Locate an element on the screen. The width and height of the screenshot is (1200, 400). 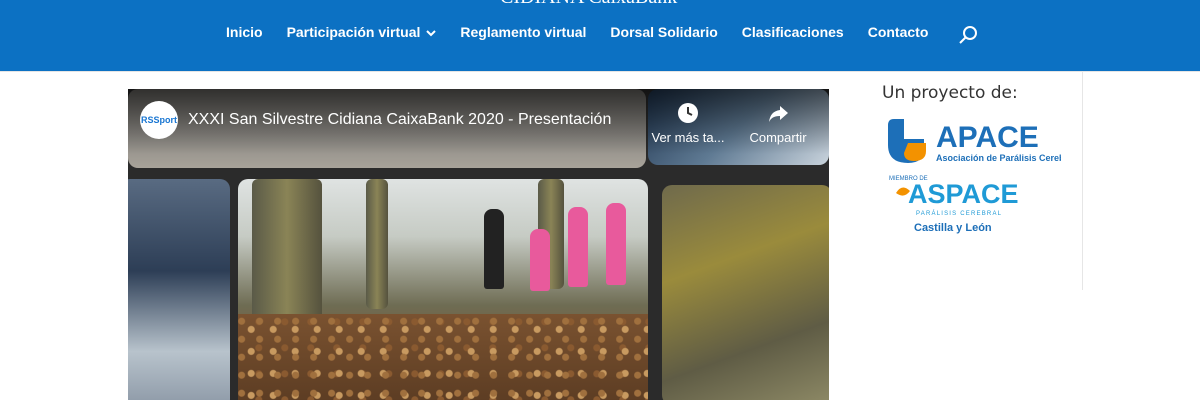
aspace-name: ASPACE is located at coordinates (963, 194).